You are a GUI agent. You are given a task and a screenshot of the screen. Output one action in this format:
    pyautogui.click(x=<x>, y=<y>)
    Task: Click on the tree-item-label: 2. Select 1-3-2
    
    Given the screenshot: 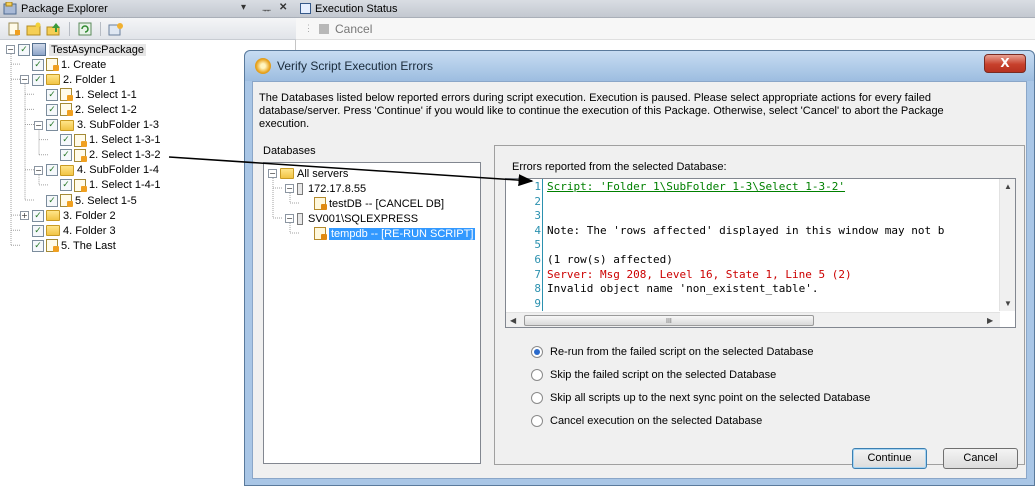 What is the action you would take?
    pyautogui.click(x=125, y=155)
    